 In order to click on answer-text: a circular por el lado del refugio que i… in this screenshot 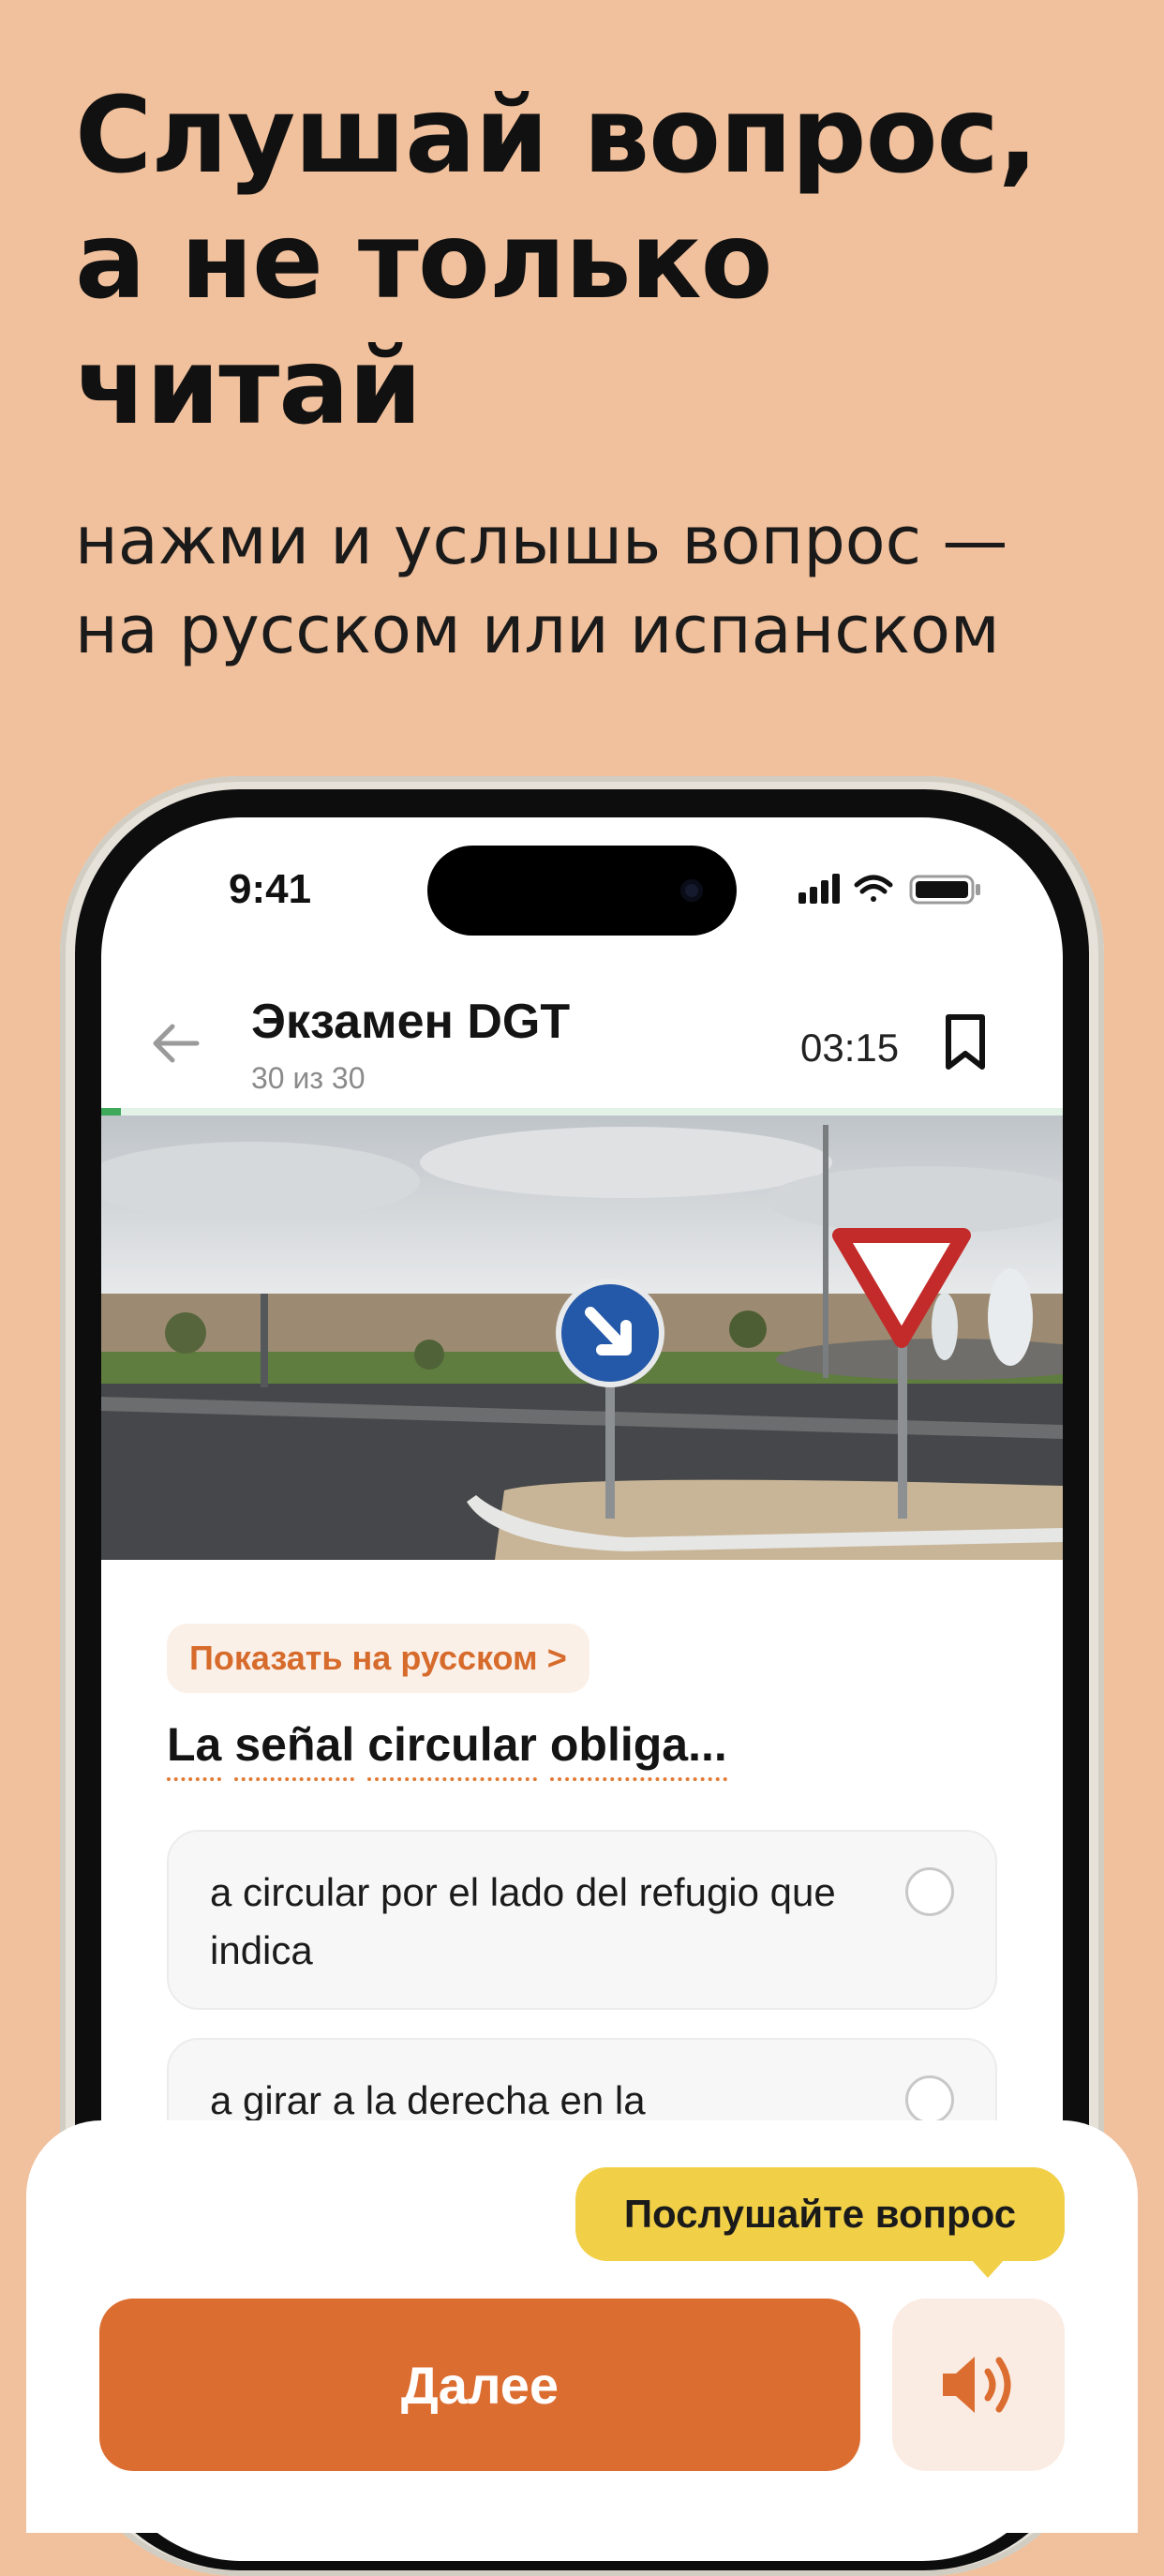, I will do `click(523, 1921)`.